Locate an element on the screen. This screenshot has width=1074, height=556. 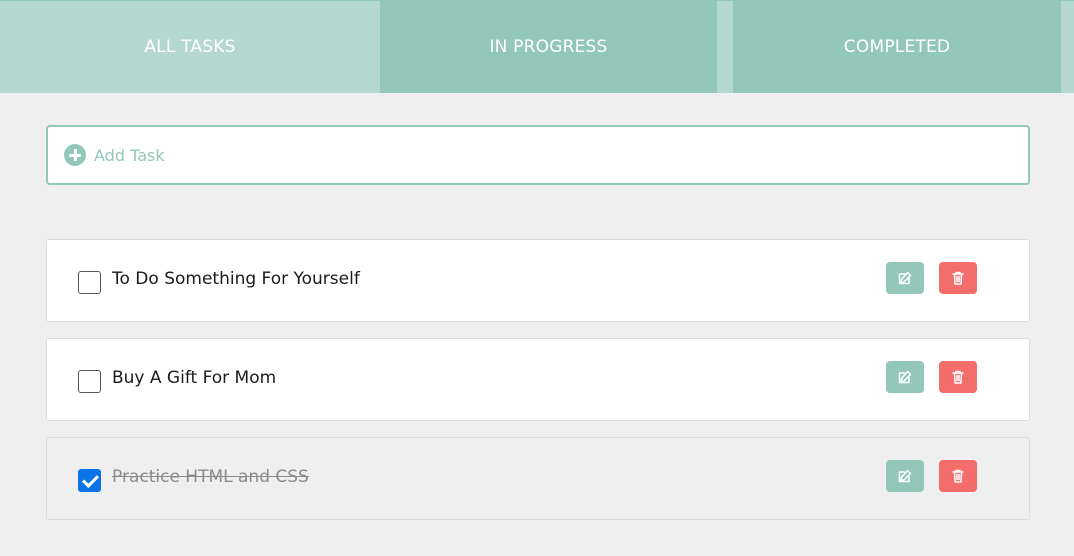
plus-circle-icon is located at coordinates (75, 155).